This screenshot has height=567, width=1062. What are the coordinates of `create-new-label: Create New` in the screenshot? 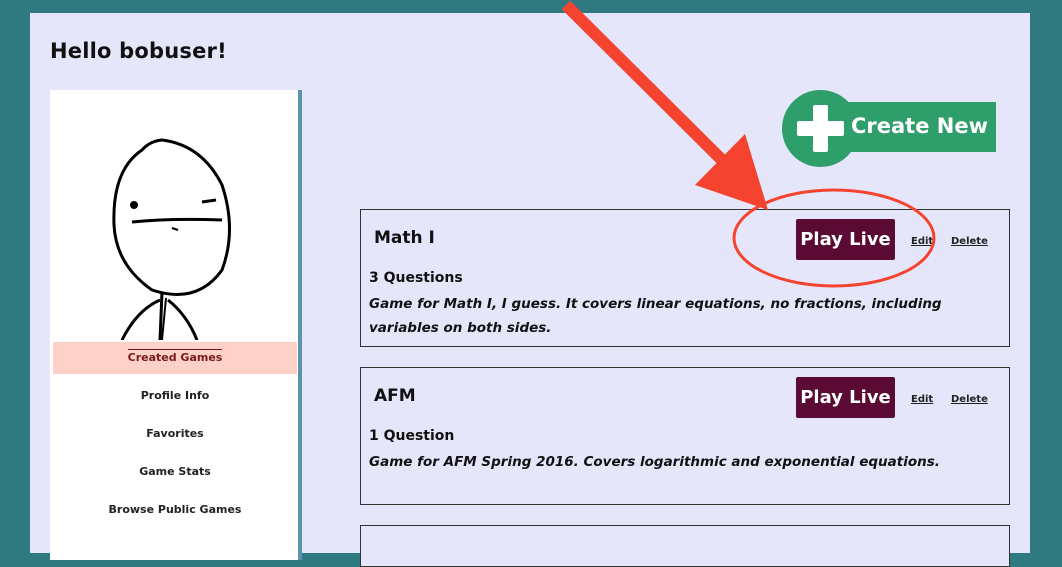 It's located at (919, 126).